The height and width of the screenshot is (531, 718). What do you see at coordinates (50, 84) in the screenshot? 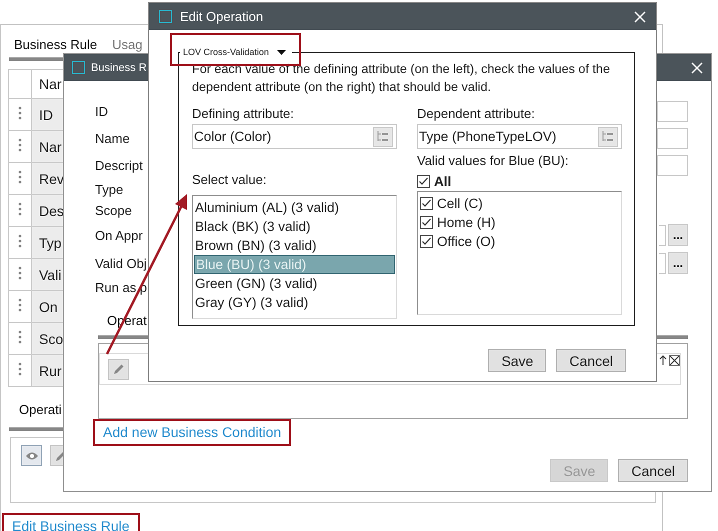
I see `column-header: Nar` at bounding box center [50, 84].